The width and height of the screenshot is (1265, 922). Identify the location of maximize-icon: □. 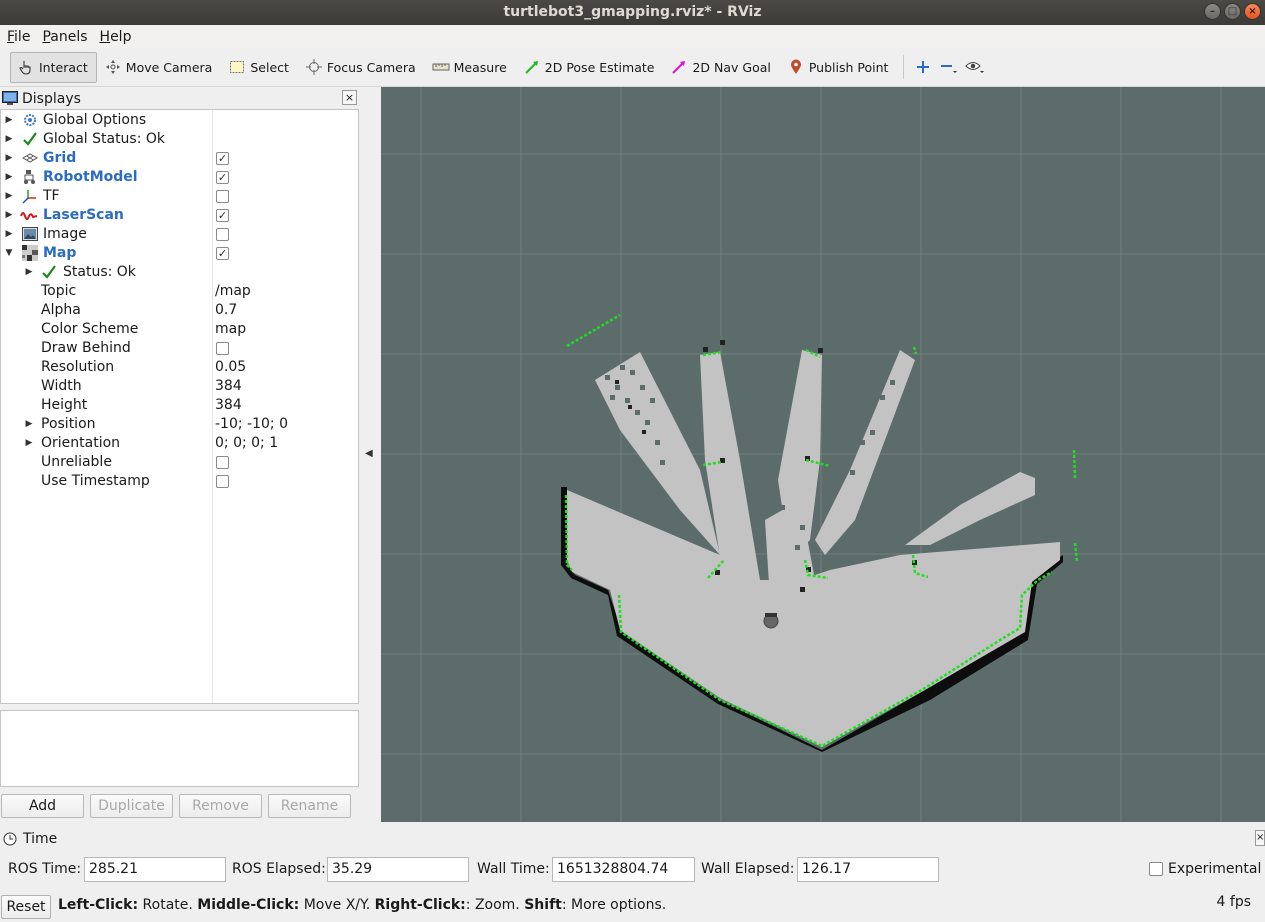
(1232, 11).